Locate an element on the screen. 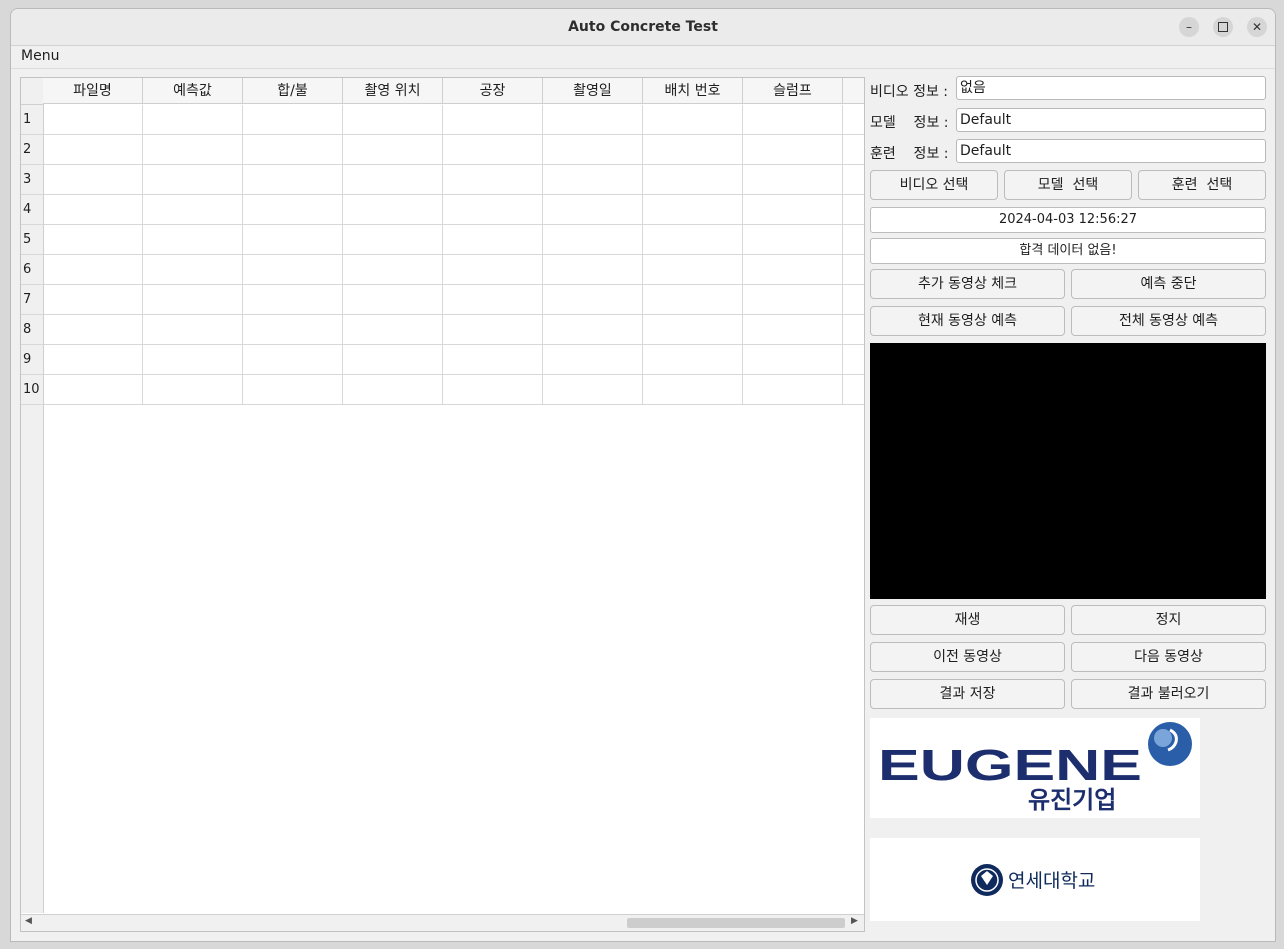  check-more-videos-button: 추가 동영상 체크 is located at coordinates (967, 284).